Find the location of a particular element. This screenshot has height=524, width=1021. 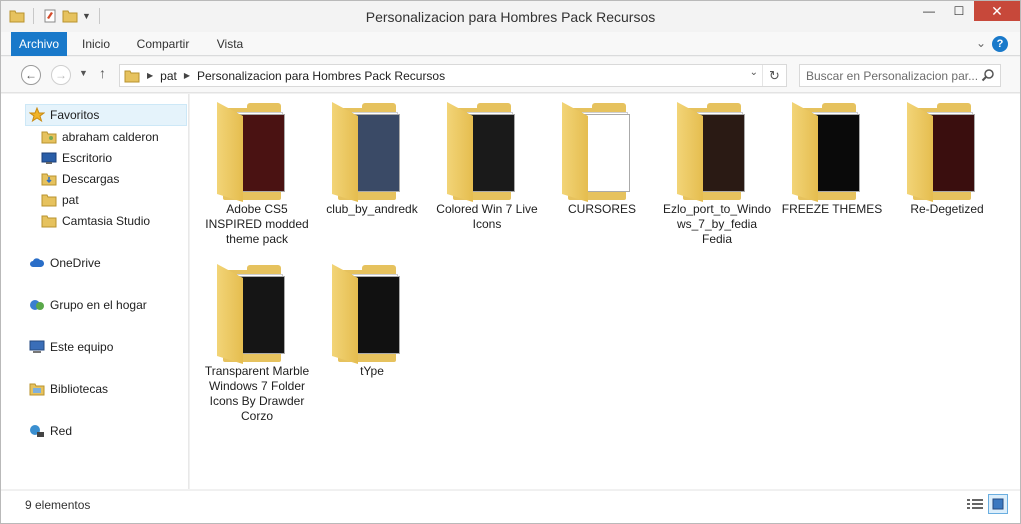

nav-red: Red is located at coordinates (108, 431).